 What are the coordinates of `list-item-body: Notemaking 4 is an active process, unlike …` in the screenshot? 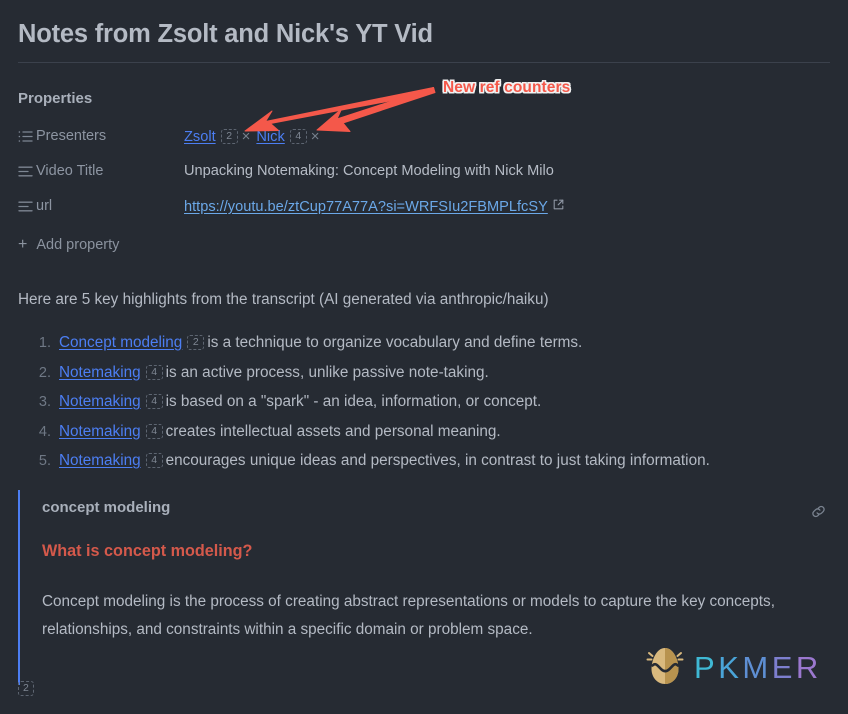 It's located at (274, 373).